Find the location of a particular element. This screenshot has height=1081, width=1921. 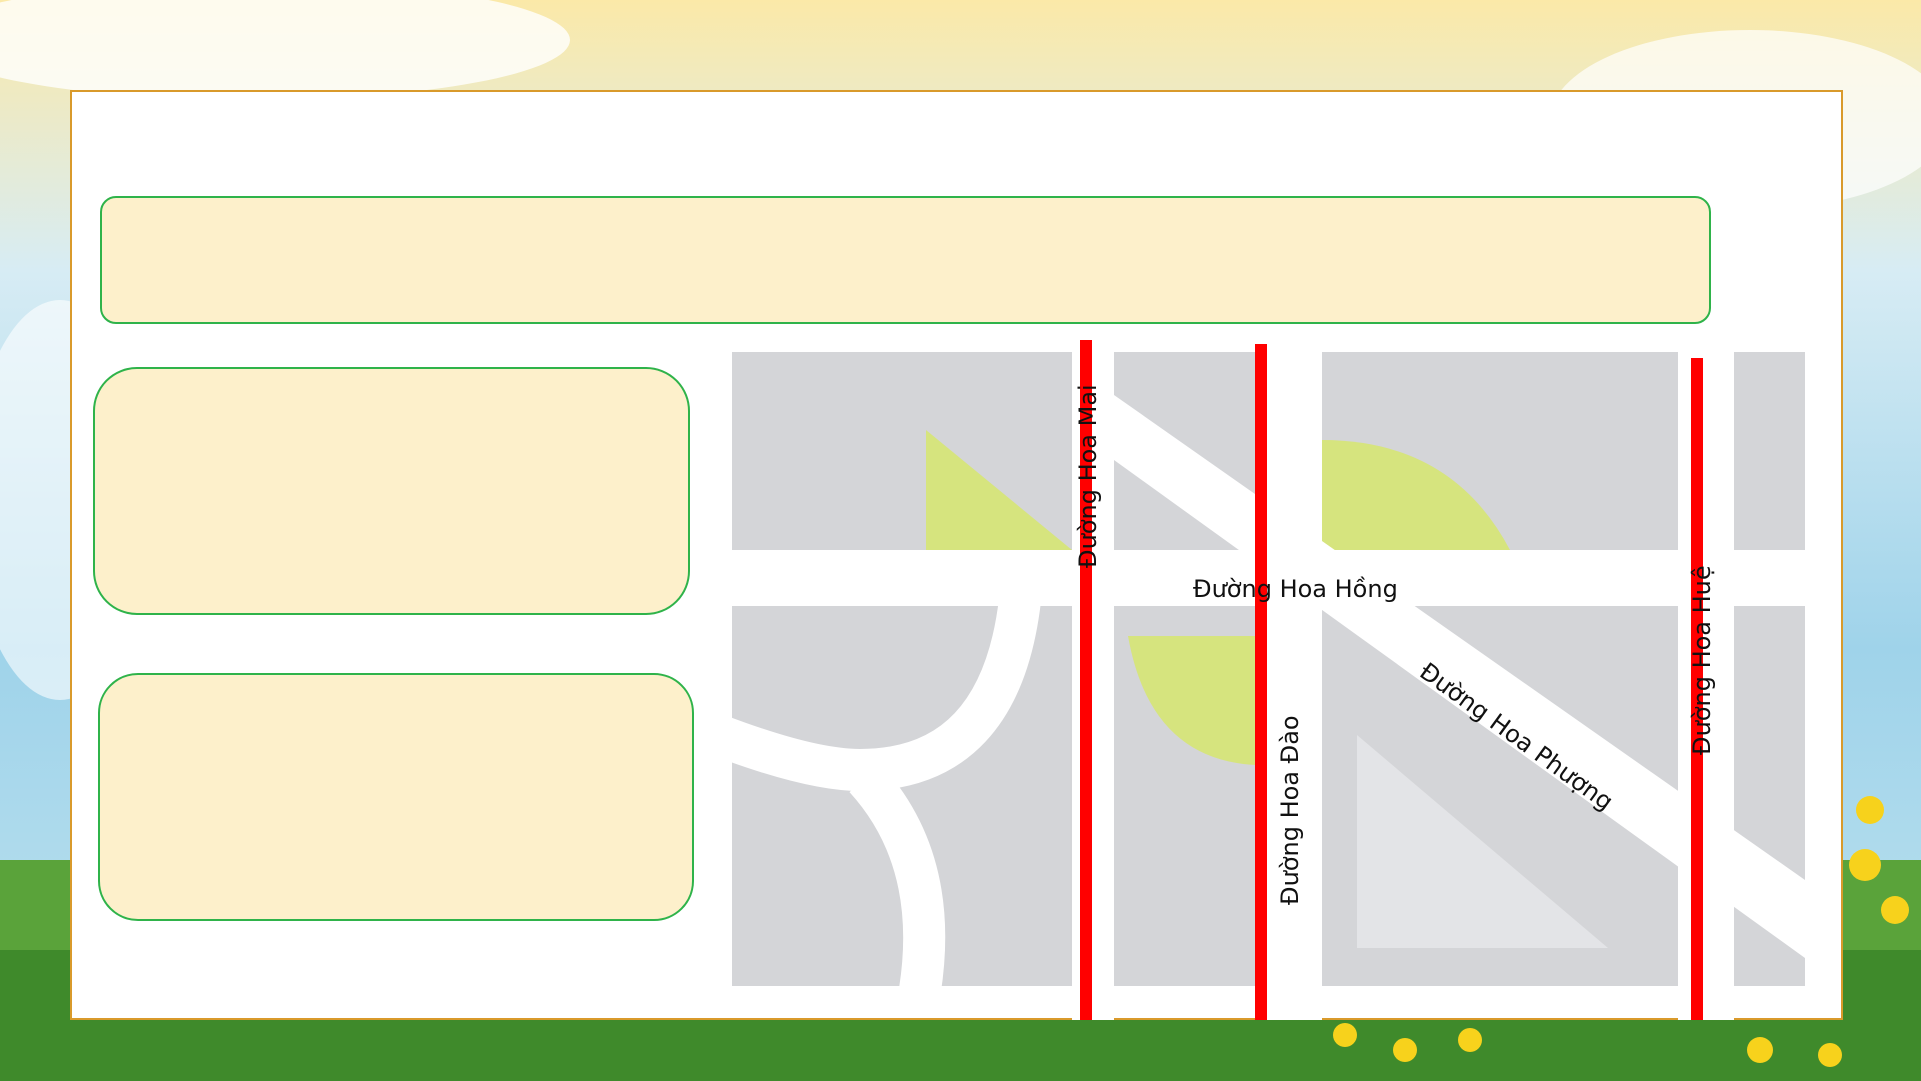

label-hoa-dao: Đường Hoa Đào is located at coordinates (1290, 810).